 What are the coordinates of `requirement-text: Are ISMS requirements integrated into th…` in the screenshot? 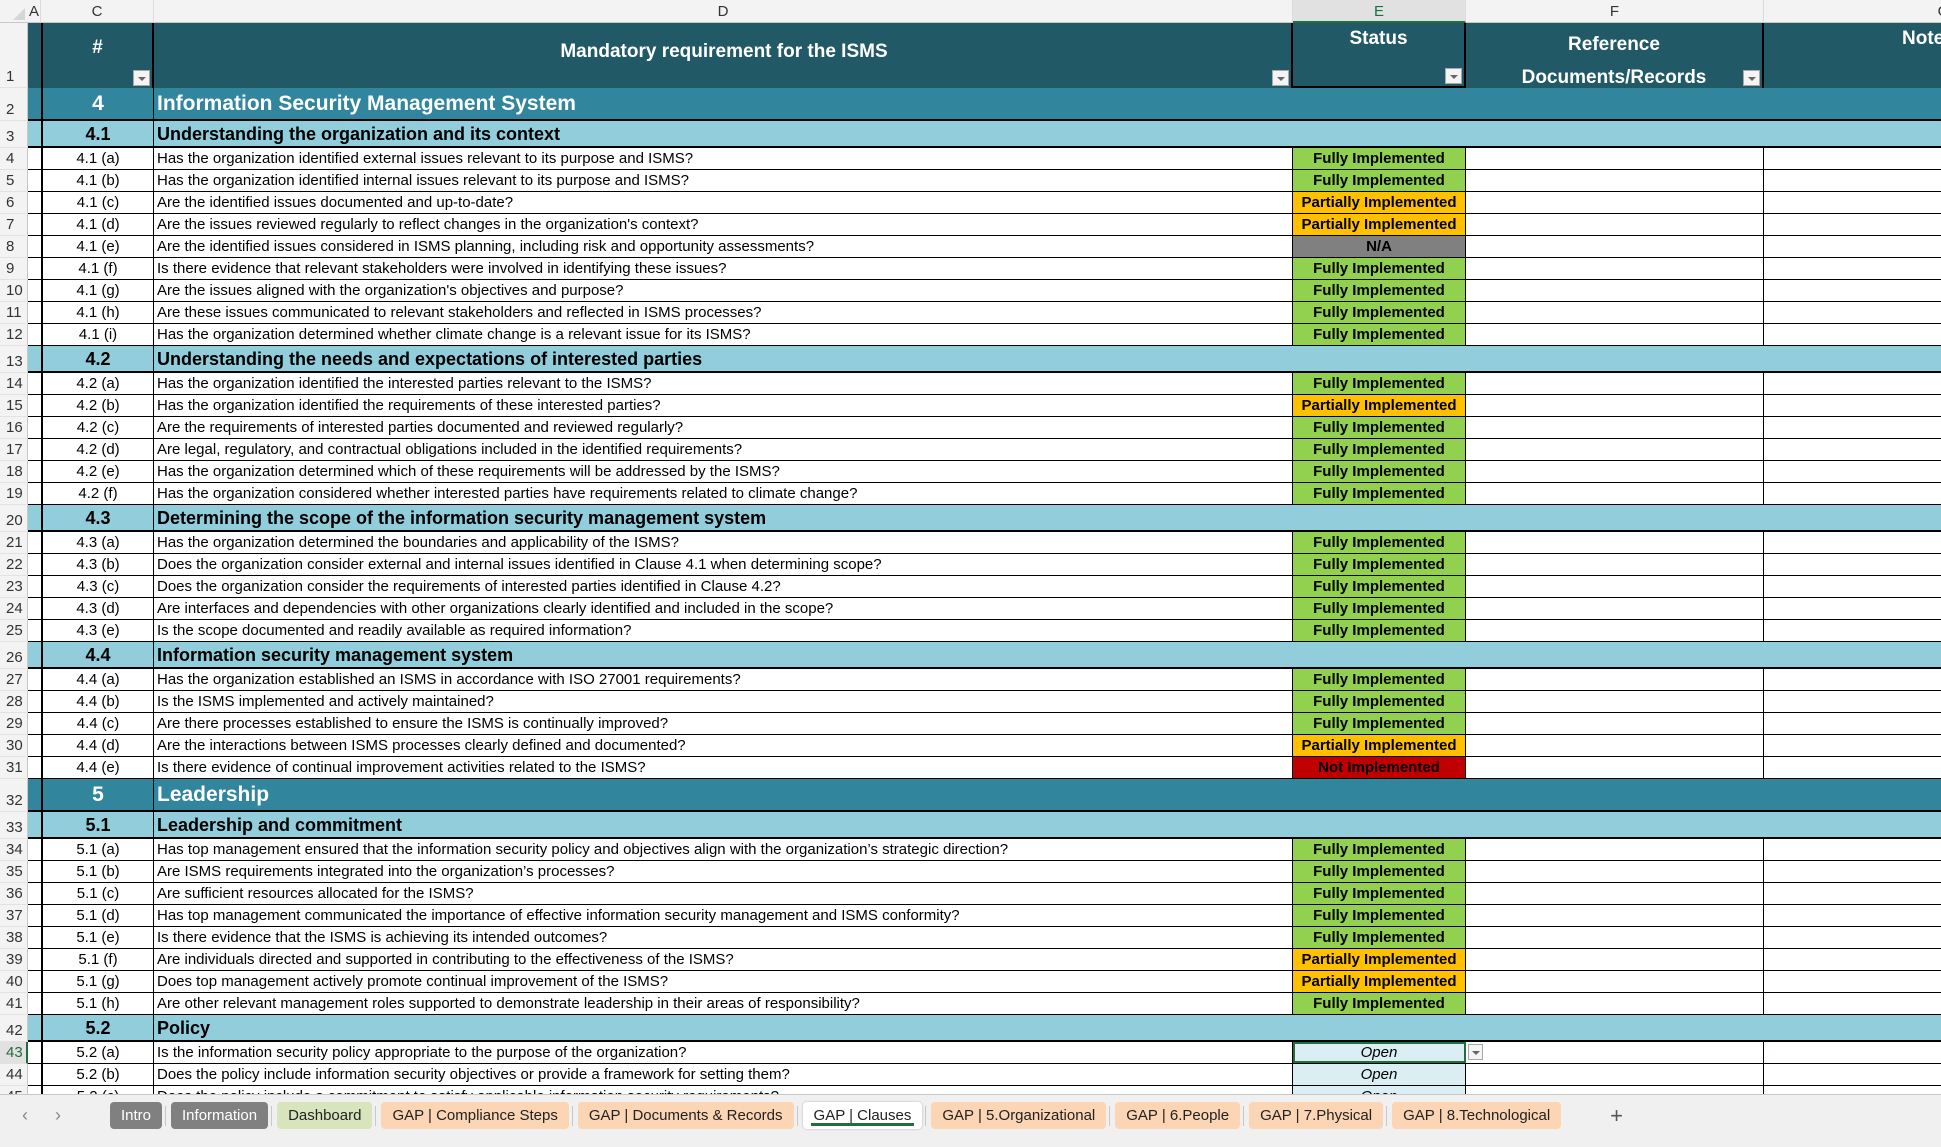 It's located at (723, 871).